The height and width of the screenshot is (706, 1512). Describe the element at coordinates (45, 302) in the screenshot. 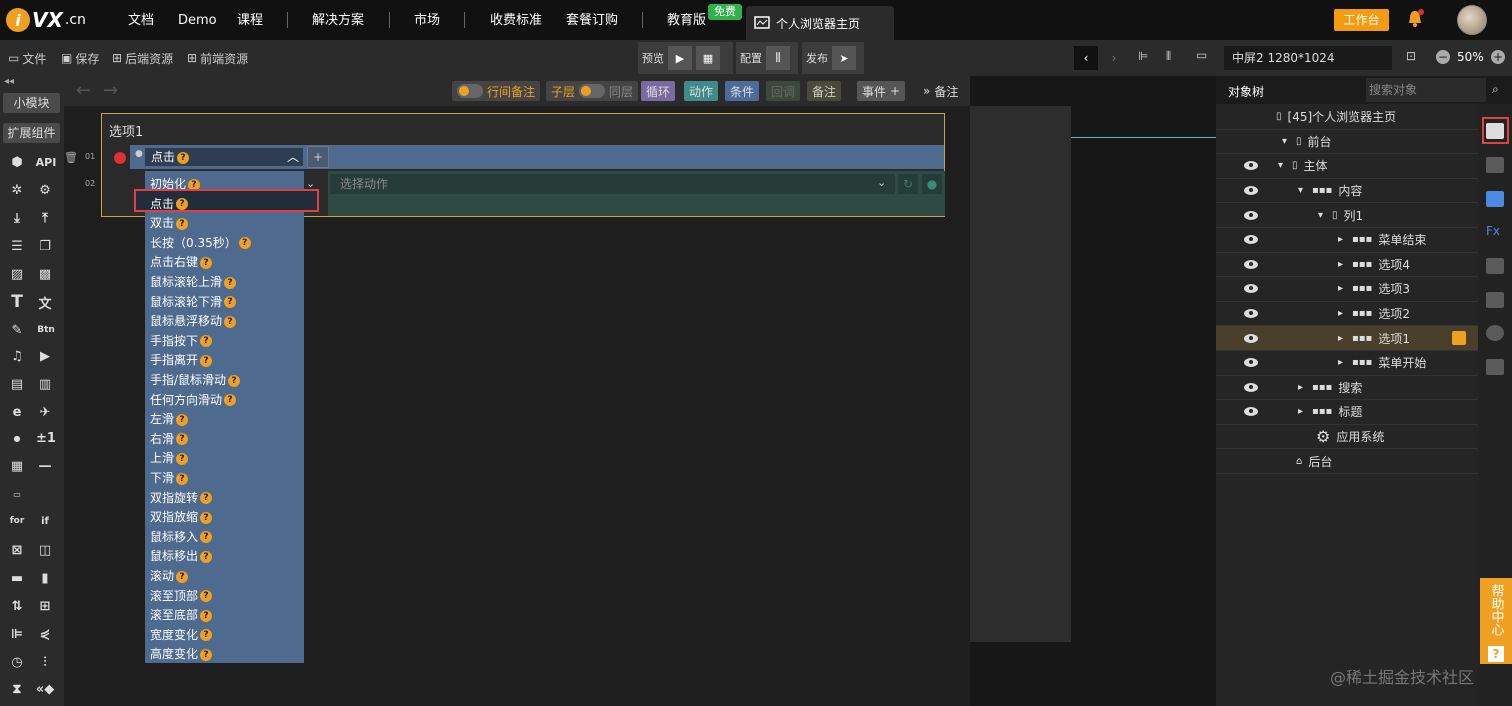

I see `translate-icon: 文` at that location.